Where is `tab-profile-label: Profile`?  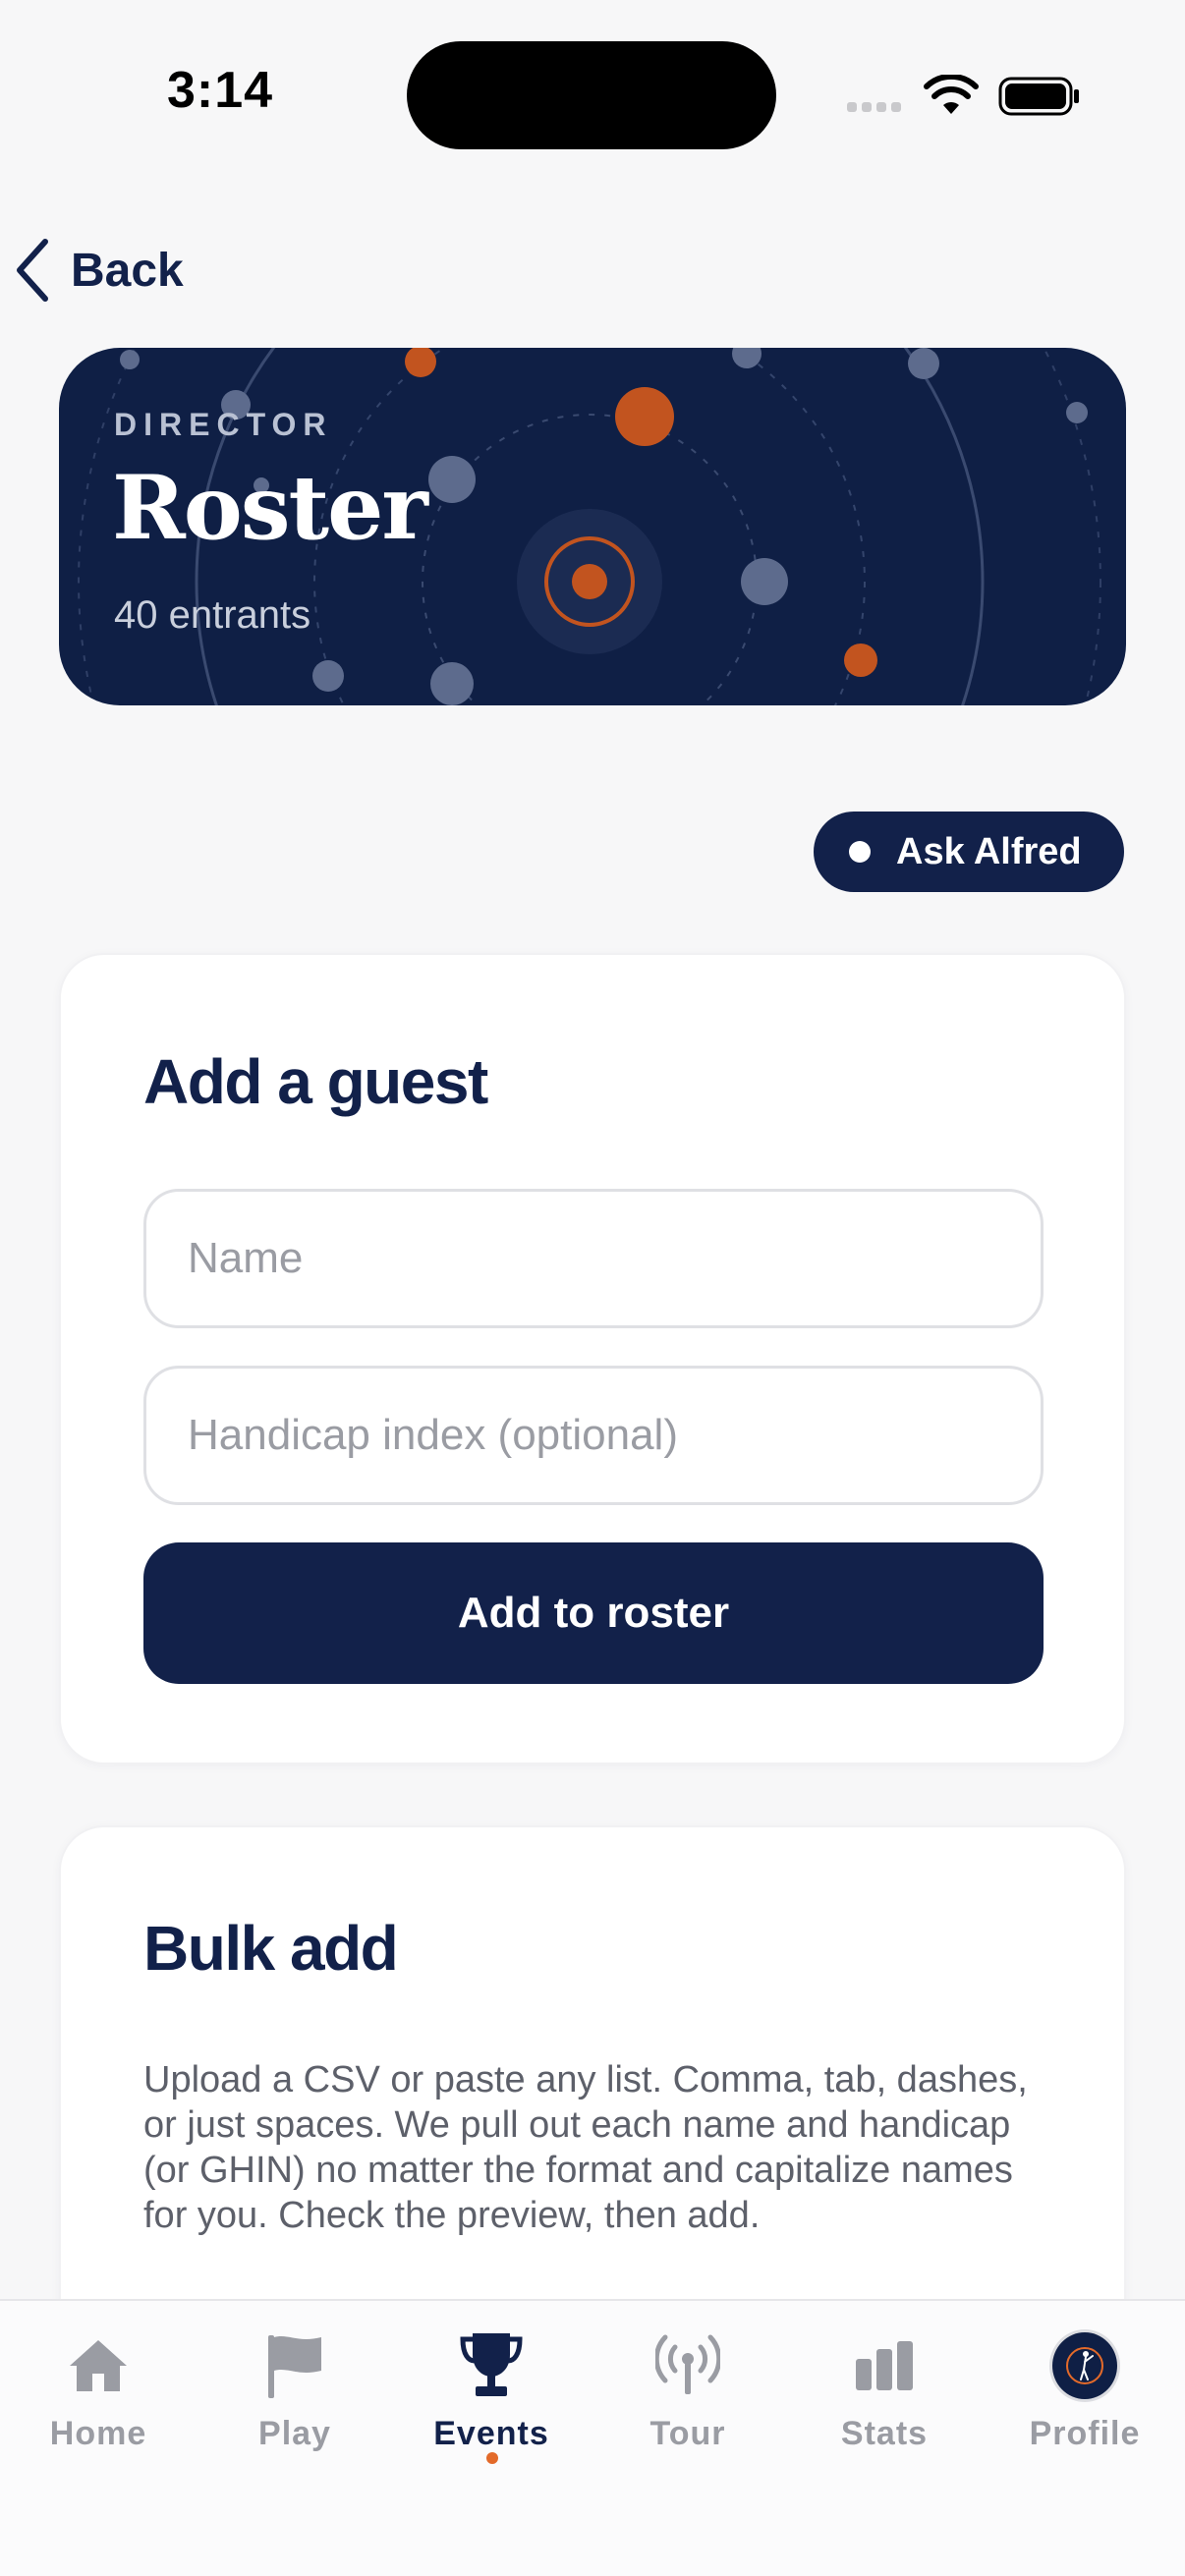
tab-profile-label: Profile is located at coordinates (1085, 2433).